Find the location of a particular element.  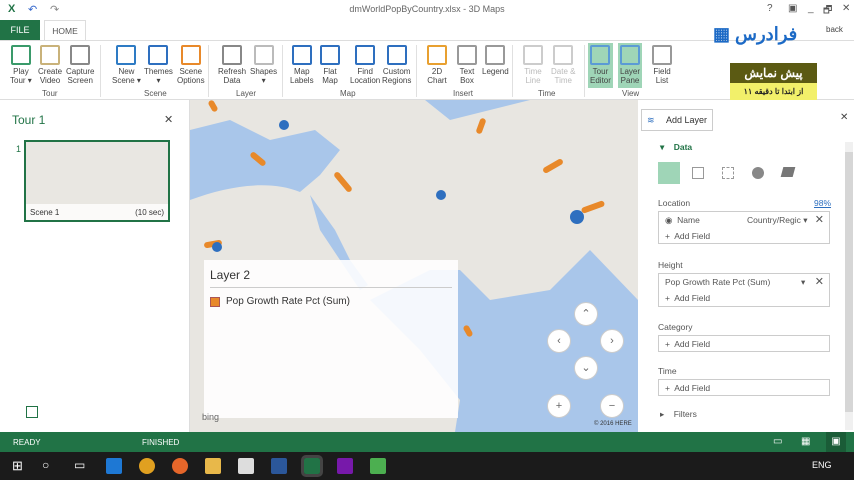

file-explorer-icon is located at coordinates (213, 466).